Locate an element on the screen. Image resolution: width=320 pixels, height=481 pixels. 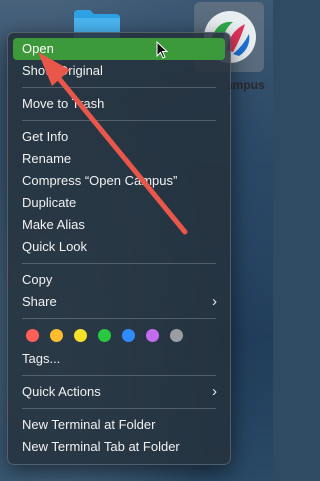
tag-orange-dot is located at coordinates (56, 335).